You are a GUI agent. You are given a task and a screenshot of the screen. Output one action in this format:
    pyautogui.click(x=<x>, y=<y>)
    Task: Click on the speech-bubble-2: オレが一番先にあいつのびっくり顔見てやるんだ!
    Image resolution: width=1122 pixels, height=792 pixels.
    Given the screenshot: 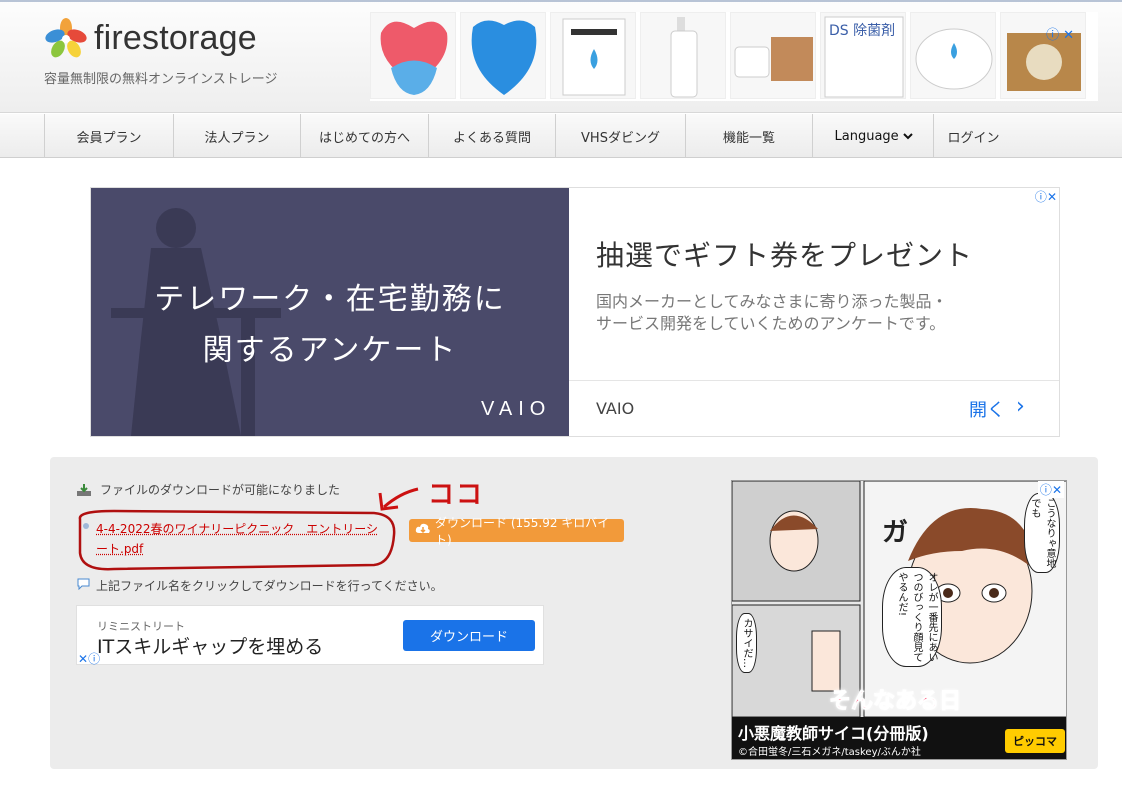 What is the action you would take?
    pyautogui.click(x=912, y=617)
    